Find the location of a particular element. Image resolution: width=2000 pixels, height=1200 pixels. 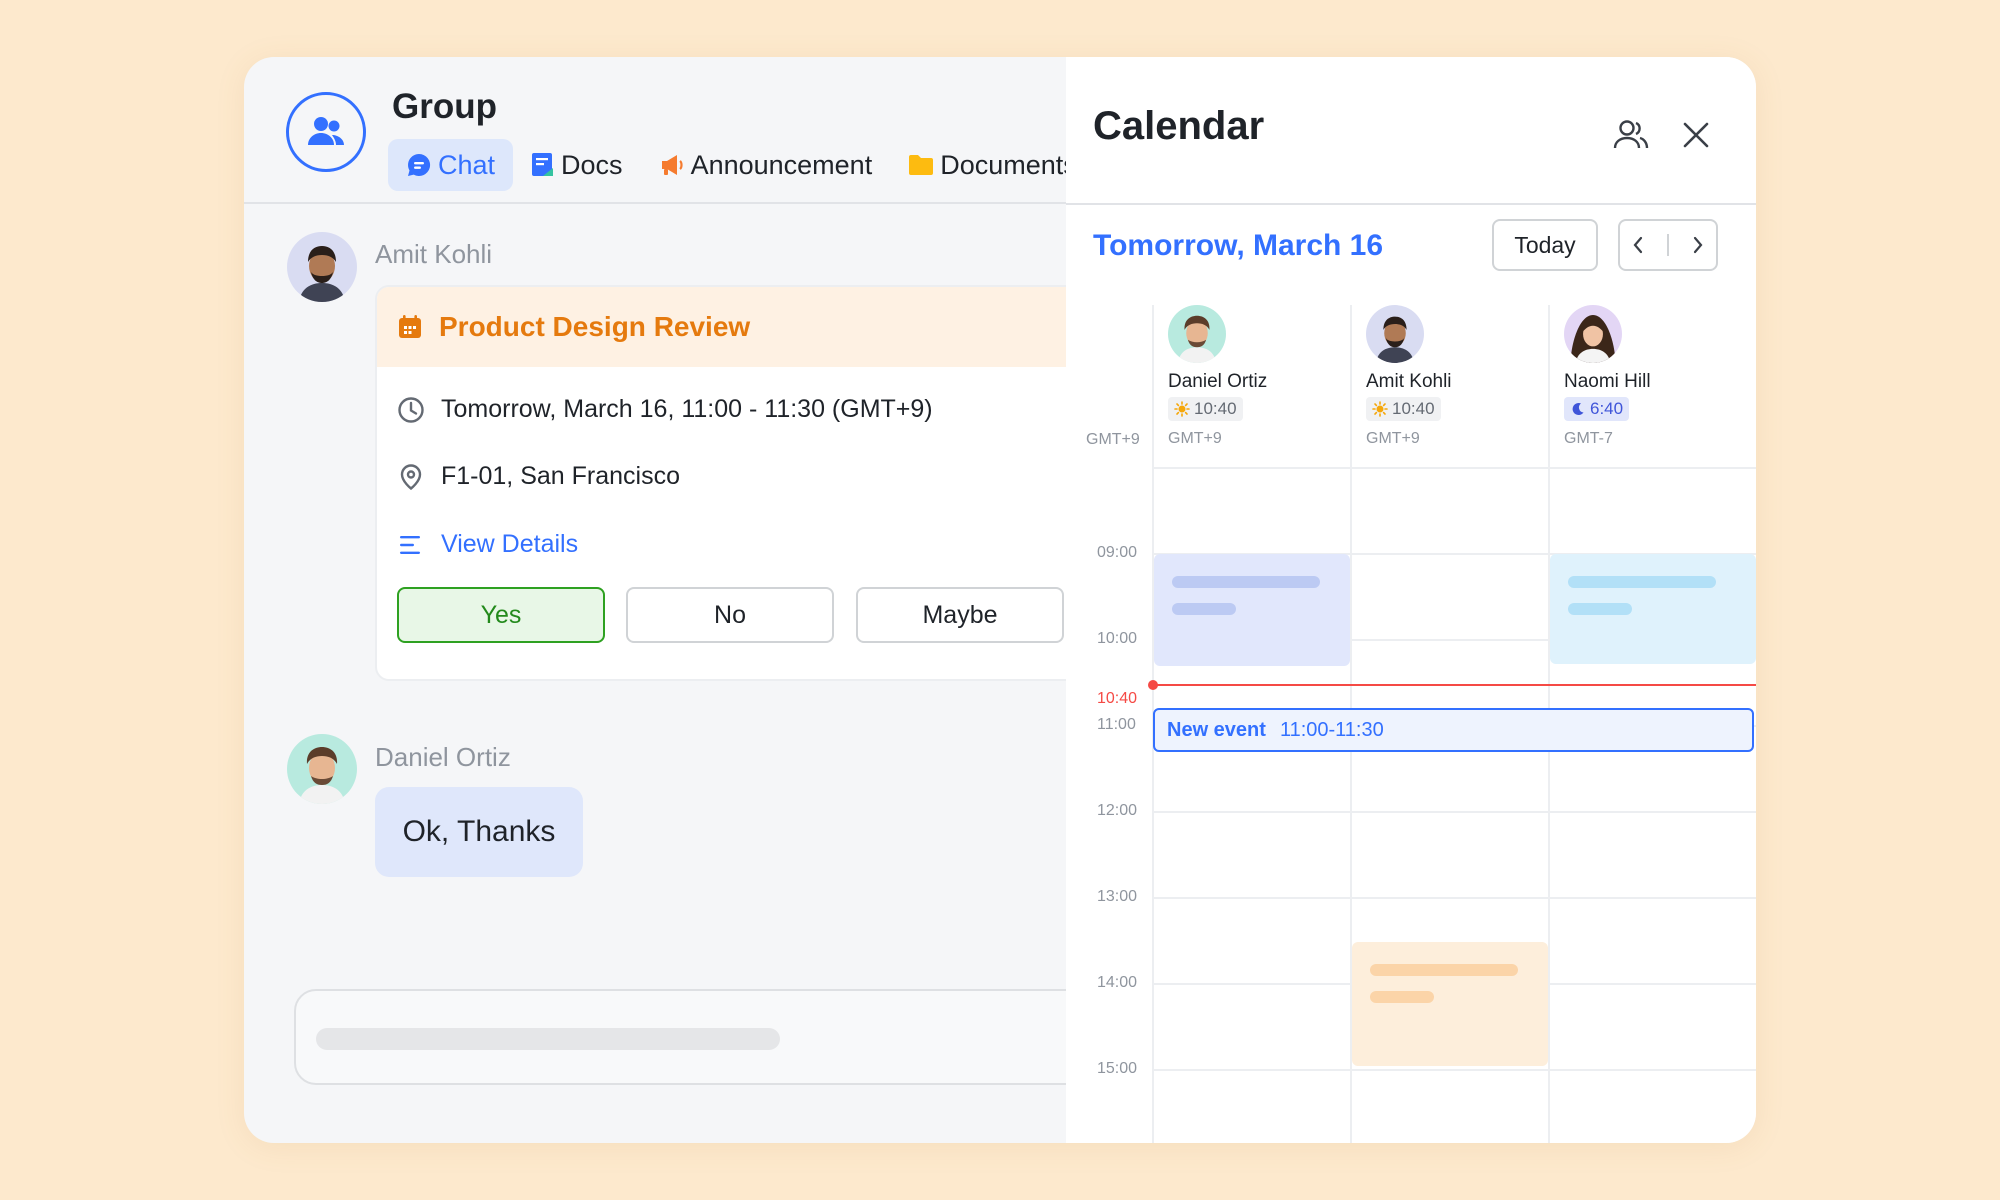

today-button: Today is located at coordinates (1545, 245).